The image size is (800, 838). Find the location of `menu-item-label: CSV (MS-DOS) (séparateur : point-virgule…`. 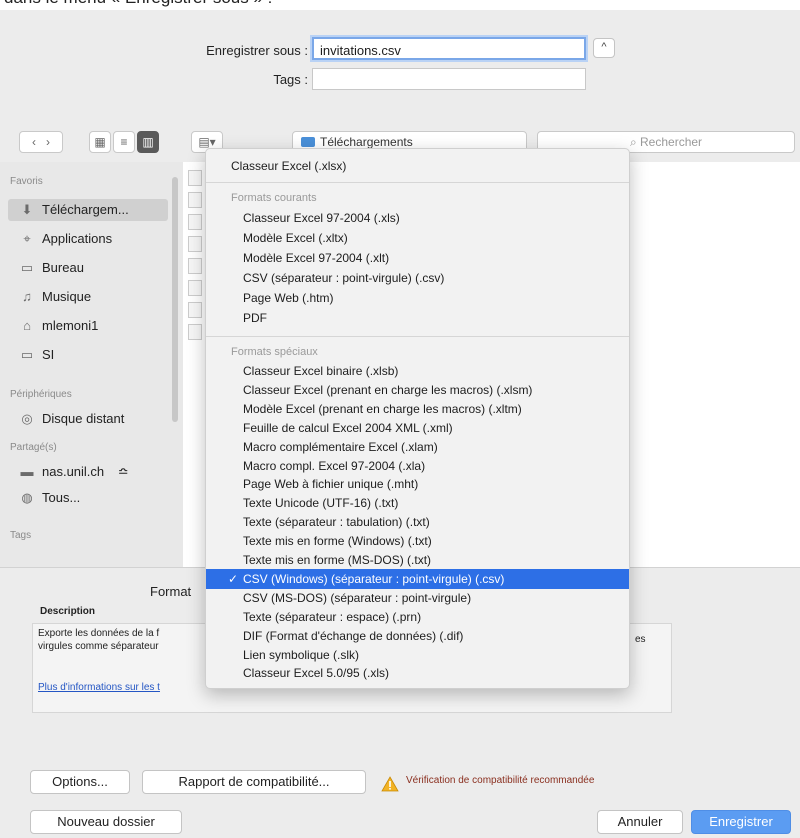

menu-item-label: CSV (MS-DOS) (séparateur : point-virgule… is located at coordinates (357, 597).